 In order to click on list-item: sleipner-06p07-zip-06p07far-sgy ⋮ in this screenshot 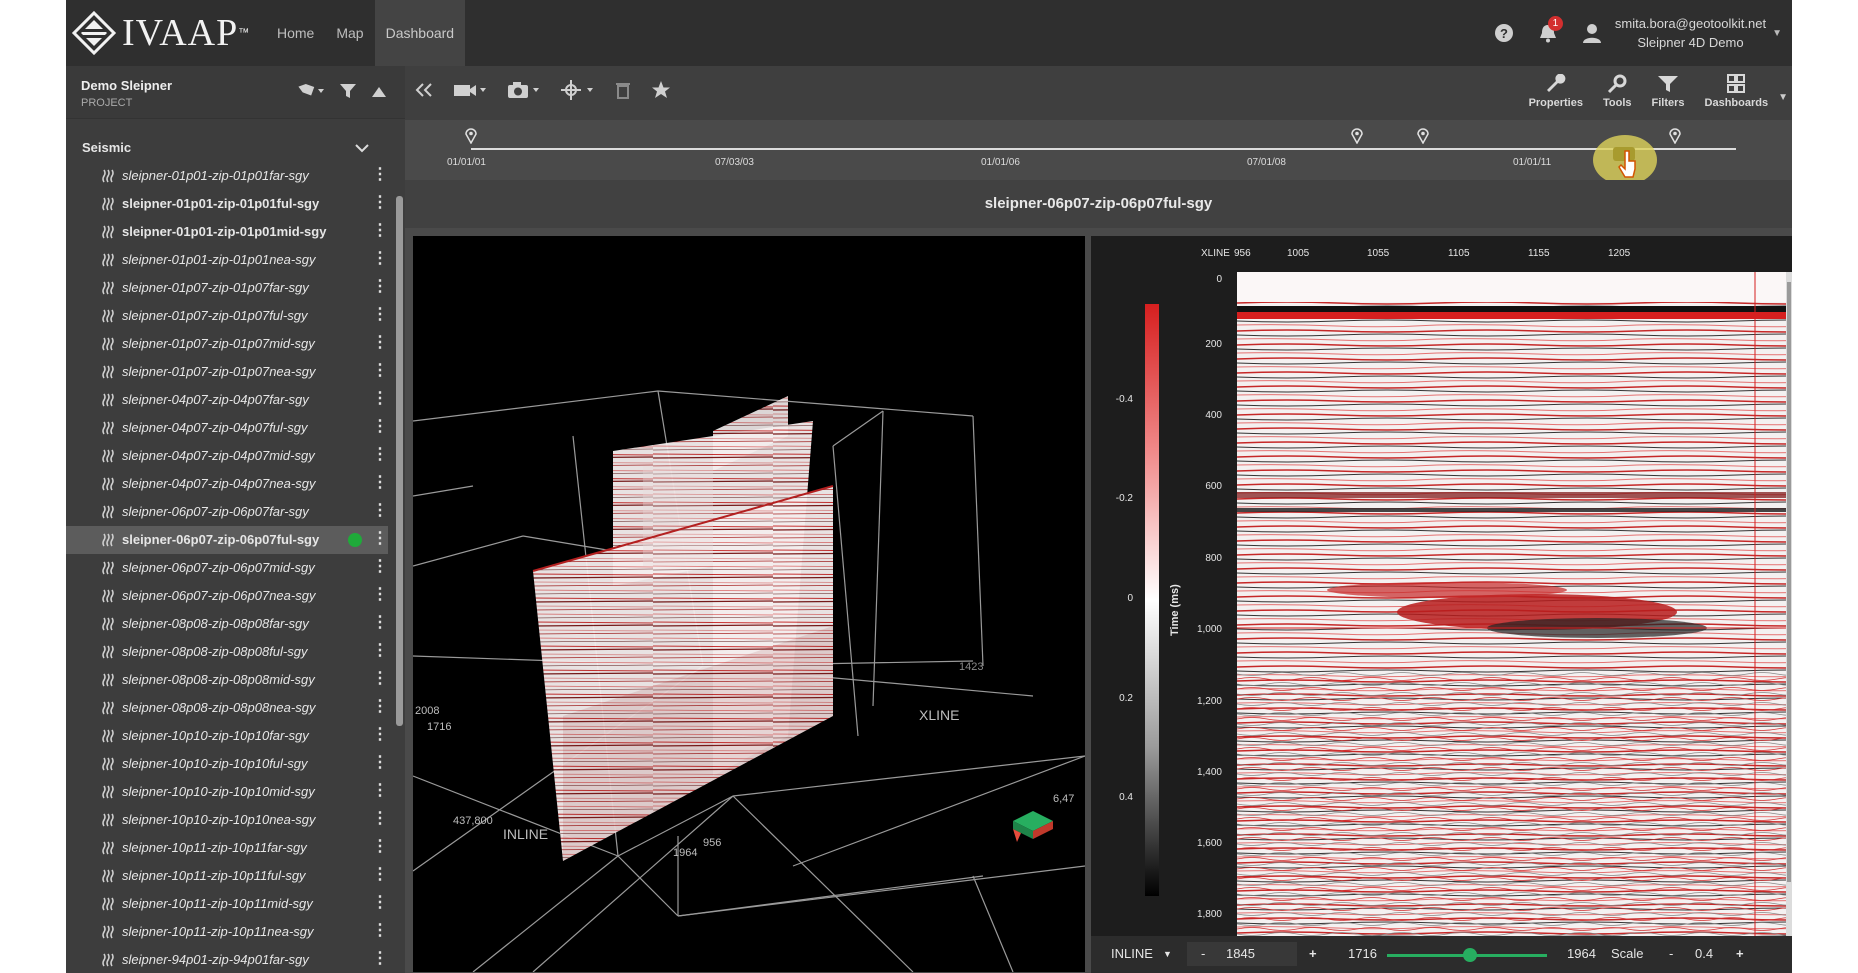, I will do `click(227, 512)`.